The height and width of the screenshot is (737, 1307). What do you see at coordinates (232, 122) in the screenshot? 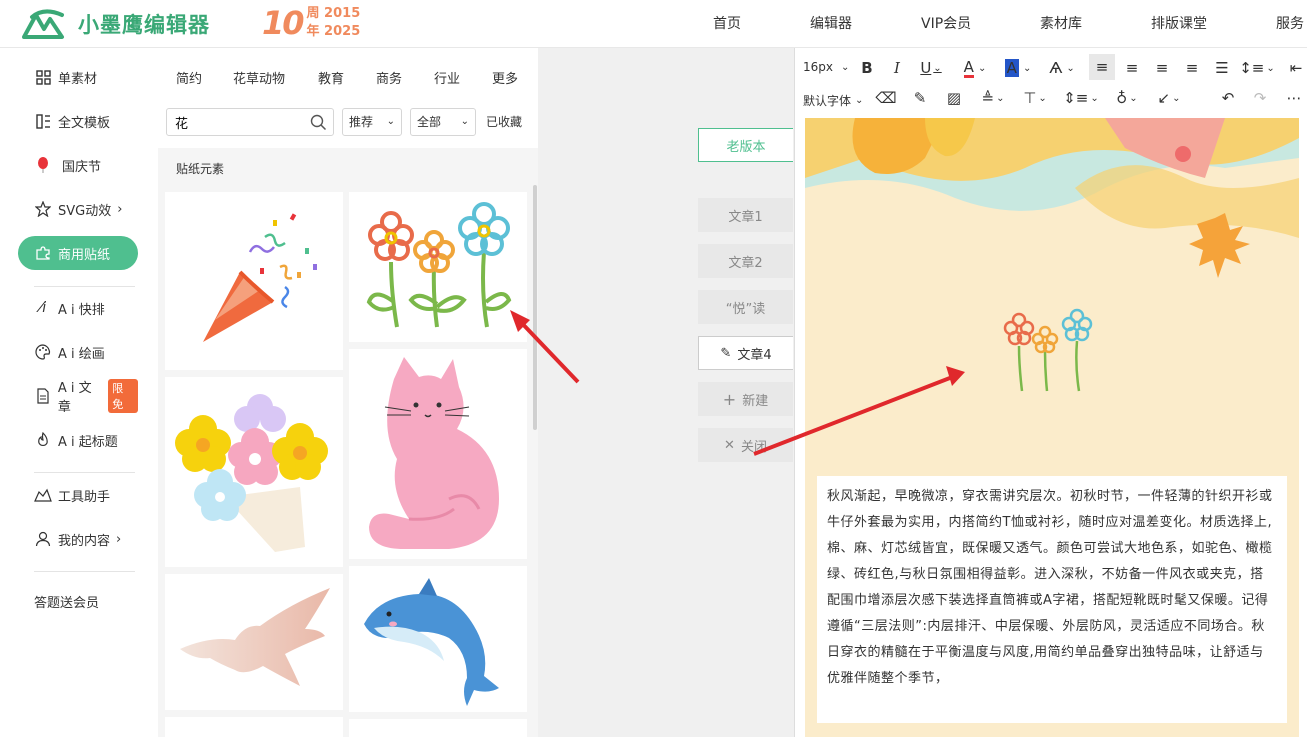
I see `search-input` at bounding box center [232, 122].